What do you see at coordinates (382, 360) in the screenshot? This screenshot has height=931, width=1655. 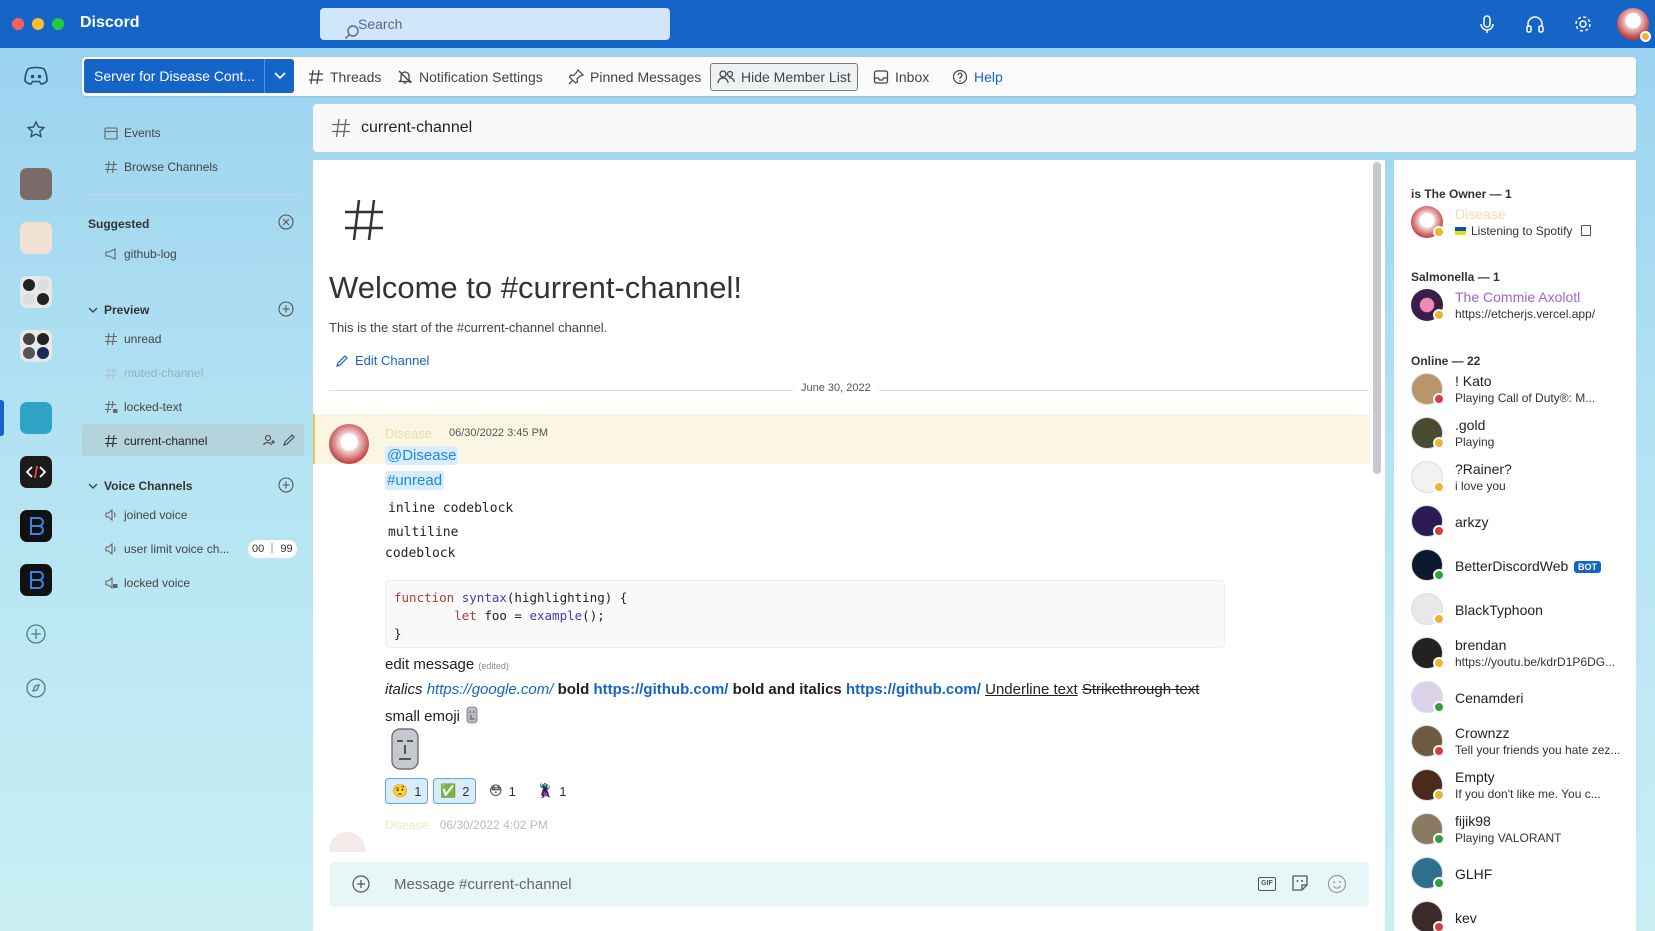 I see `edit-channel-link: Edit Channel` at bounding box center [382, 360].